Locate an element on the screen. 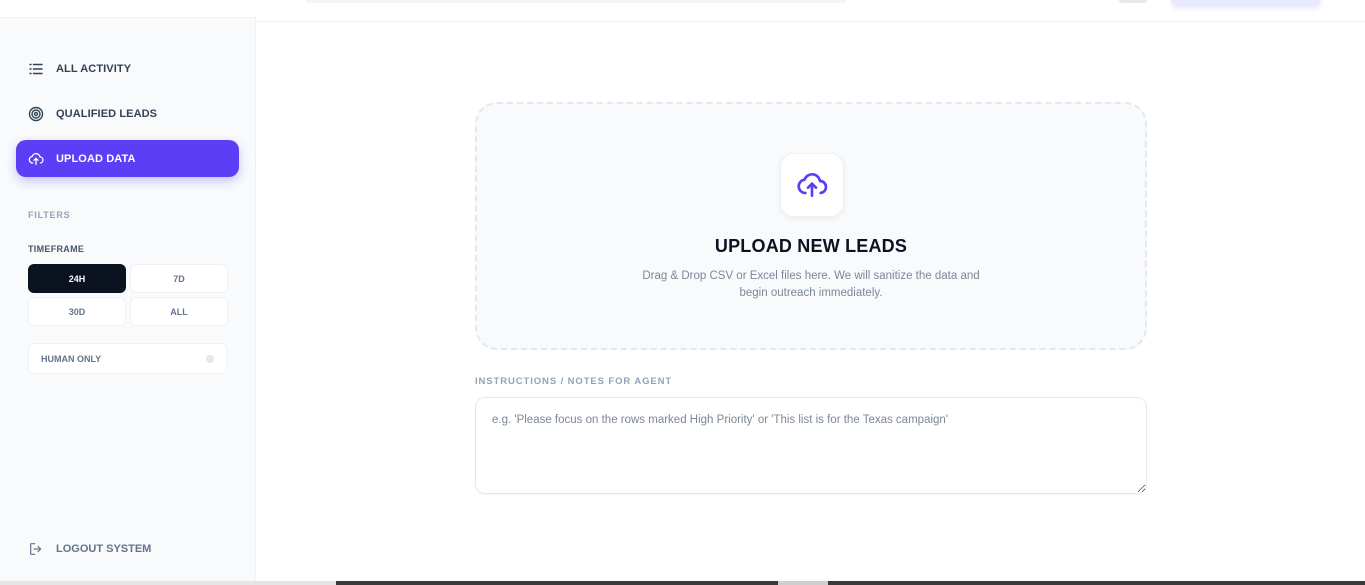  notes-textarea is located at coordinates (811, 445).